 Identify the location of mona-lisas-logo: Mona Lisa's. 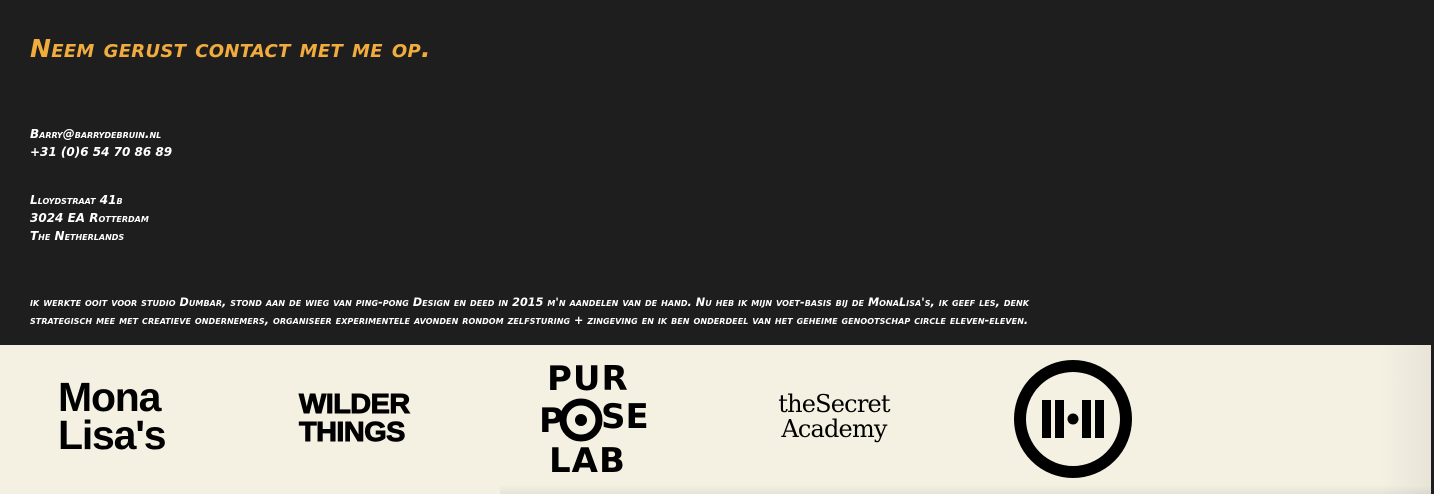
(112, 416).